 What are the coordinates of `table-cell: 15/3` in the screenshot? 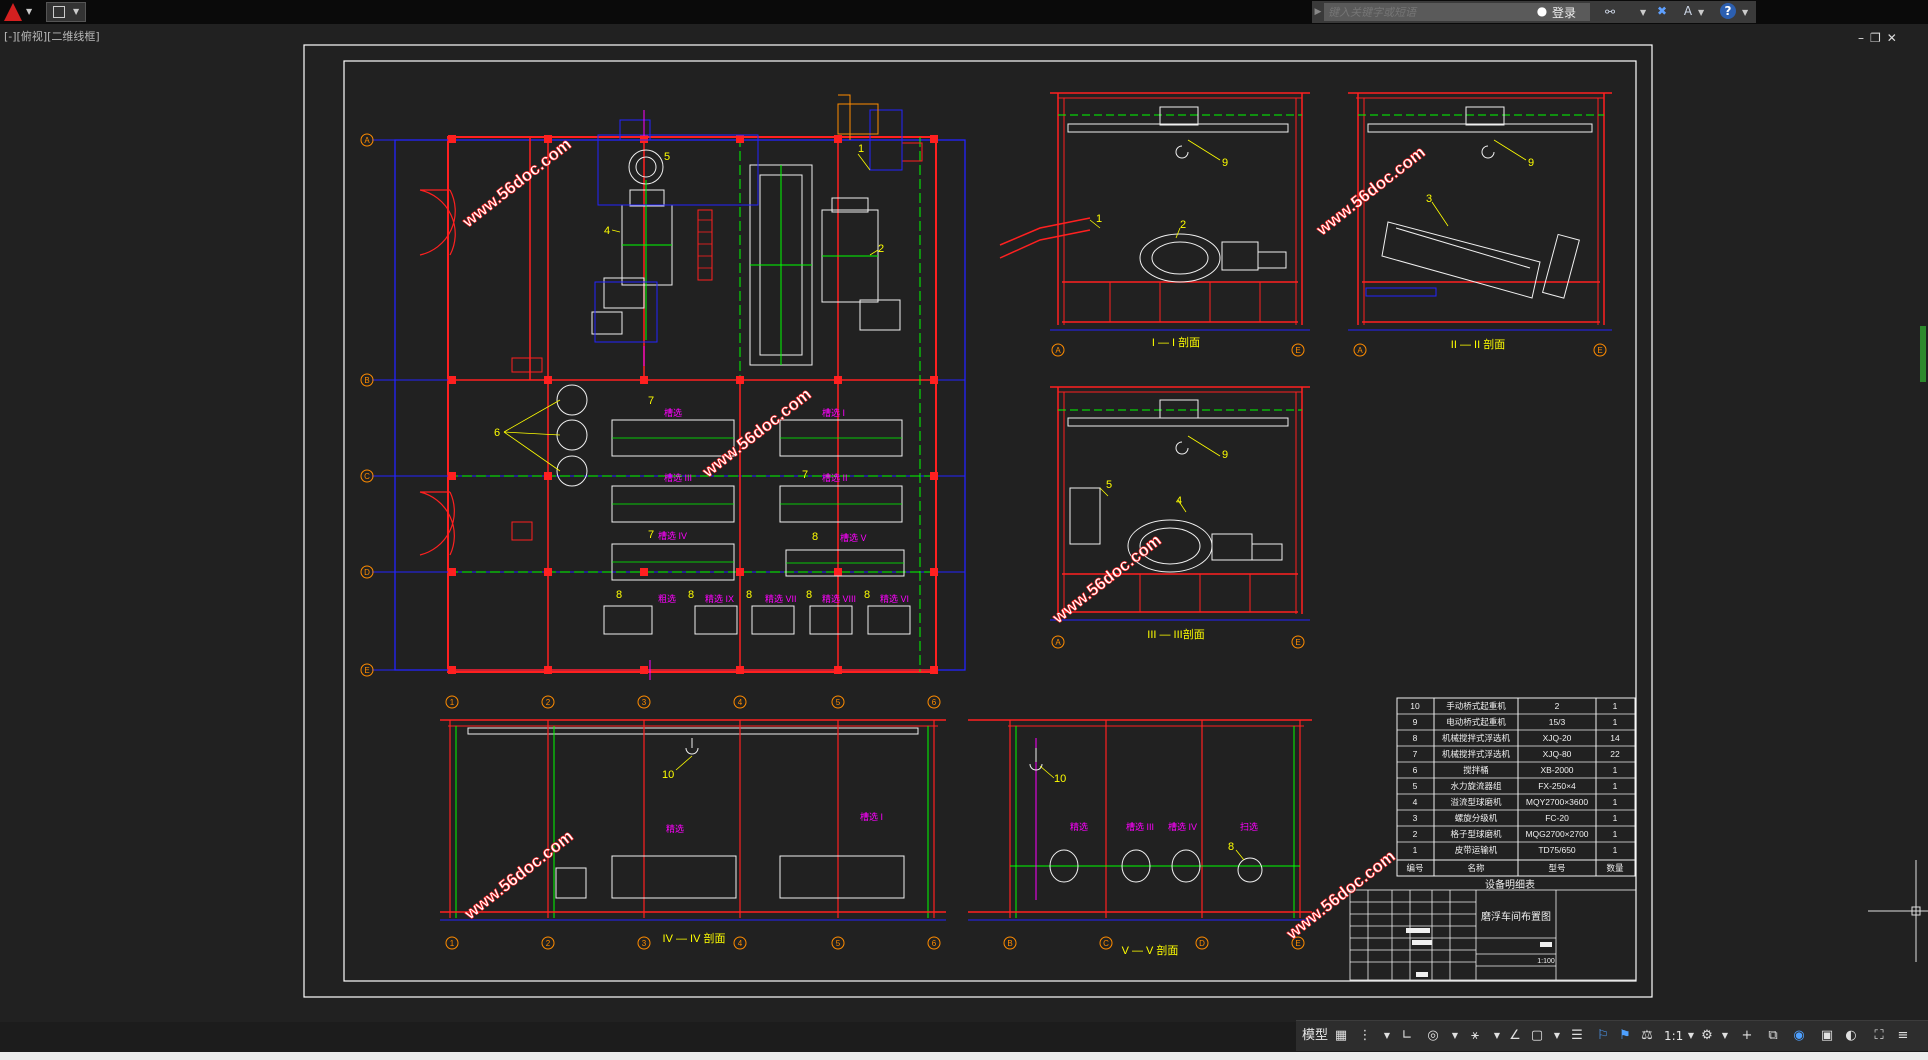 It's located at (1557, 722).